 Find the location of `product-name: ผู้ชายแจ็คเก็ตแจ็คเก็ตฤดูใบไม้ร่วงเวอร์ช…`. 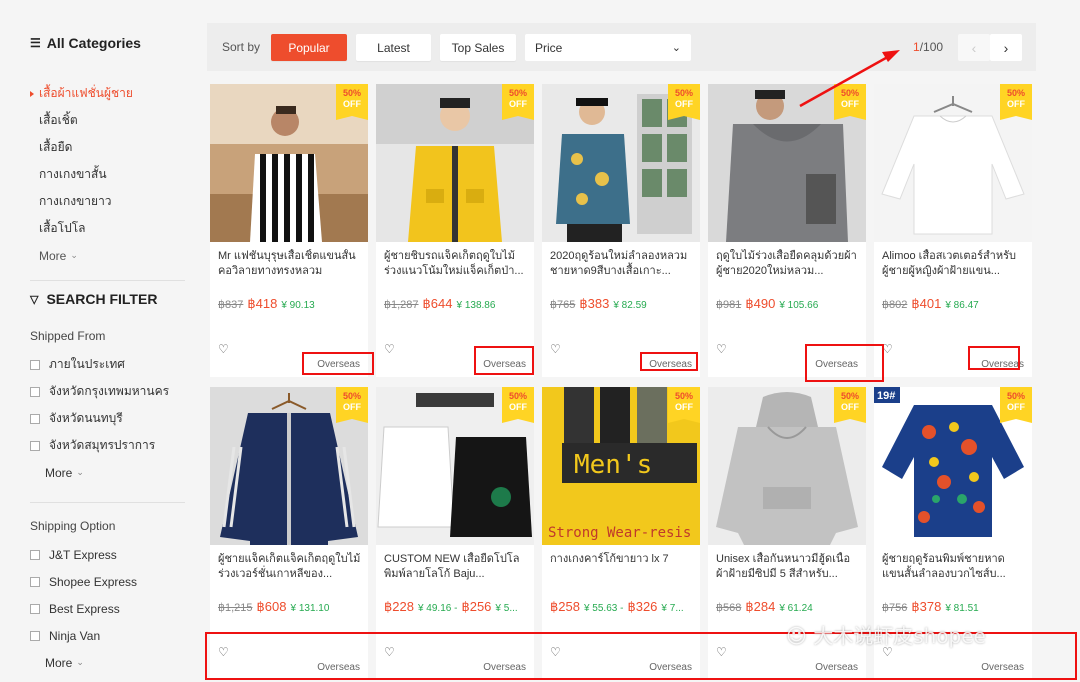

product-name: ผู้ชายแจ็คเก็ตแจ็คเก็ตฤดูใบไม้ร่วงเวอร์ช… is located at coordinates (289, 568).